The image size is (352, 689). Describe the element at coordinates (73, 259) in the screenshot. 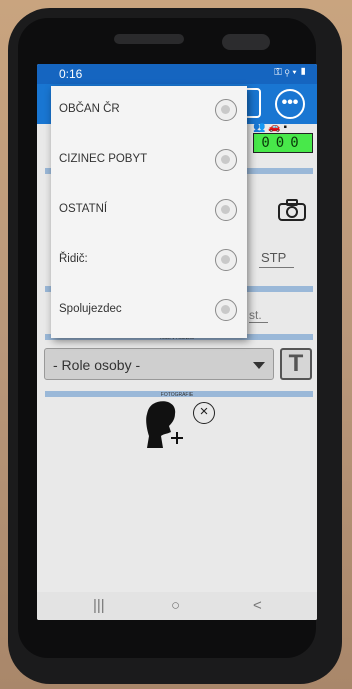

I see `dropdown-option-label: Řidič:` at that location.